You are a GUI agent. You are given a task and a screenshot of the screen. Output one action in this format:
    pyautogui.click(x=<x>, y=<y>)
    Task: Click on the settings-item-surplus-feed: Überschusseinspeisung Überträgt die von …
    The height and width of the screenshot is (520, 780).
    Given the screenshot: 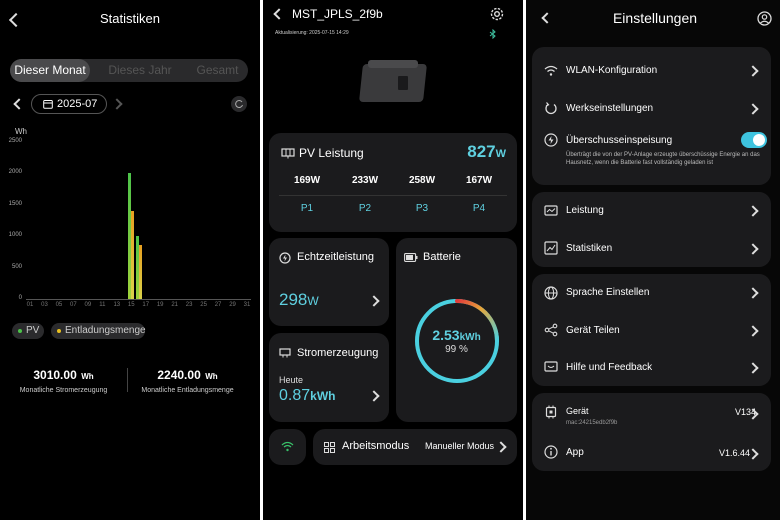 What is the action you would take?
    pyautogui.click(x=651, y=156)
    